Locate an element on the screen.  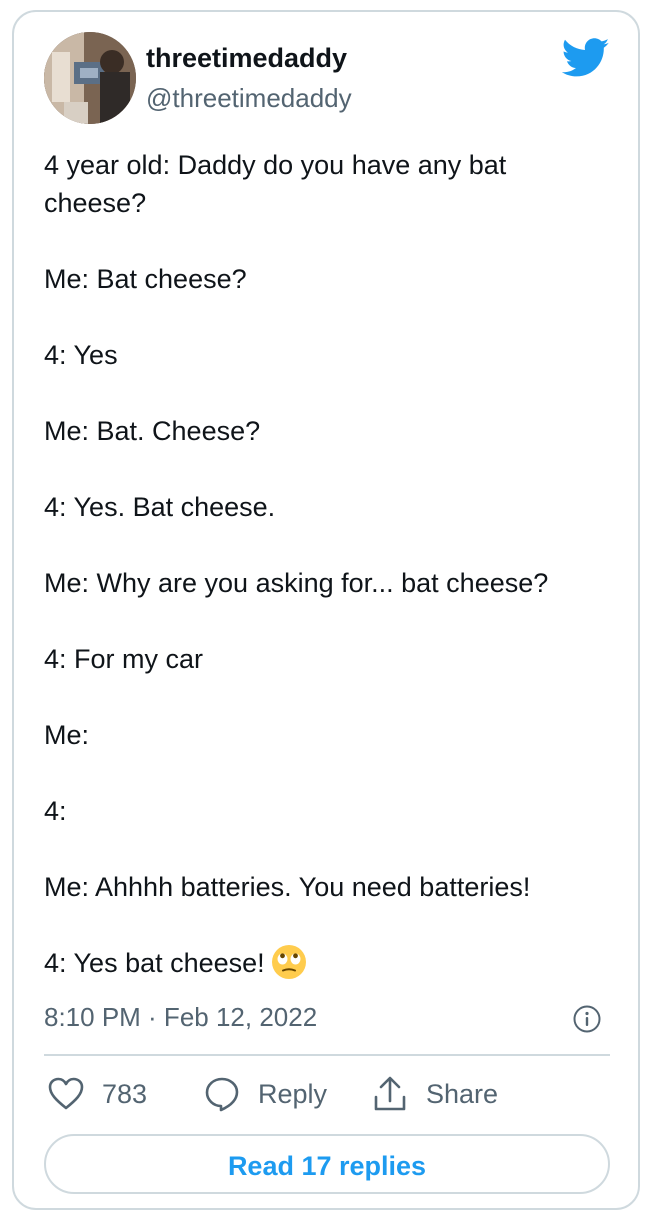
tweet-text-line: 4: For my car is located at coordinates (124, 659).